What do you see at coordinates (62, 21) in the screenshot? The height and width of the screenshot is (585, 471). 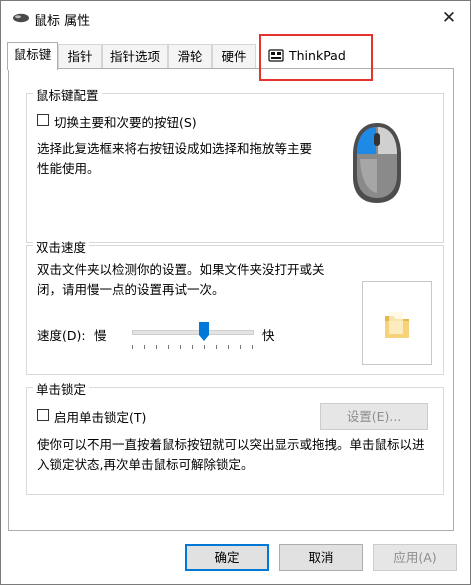 I see `window-title: 鼠标 属性` at bounding box center [62, 21].